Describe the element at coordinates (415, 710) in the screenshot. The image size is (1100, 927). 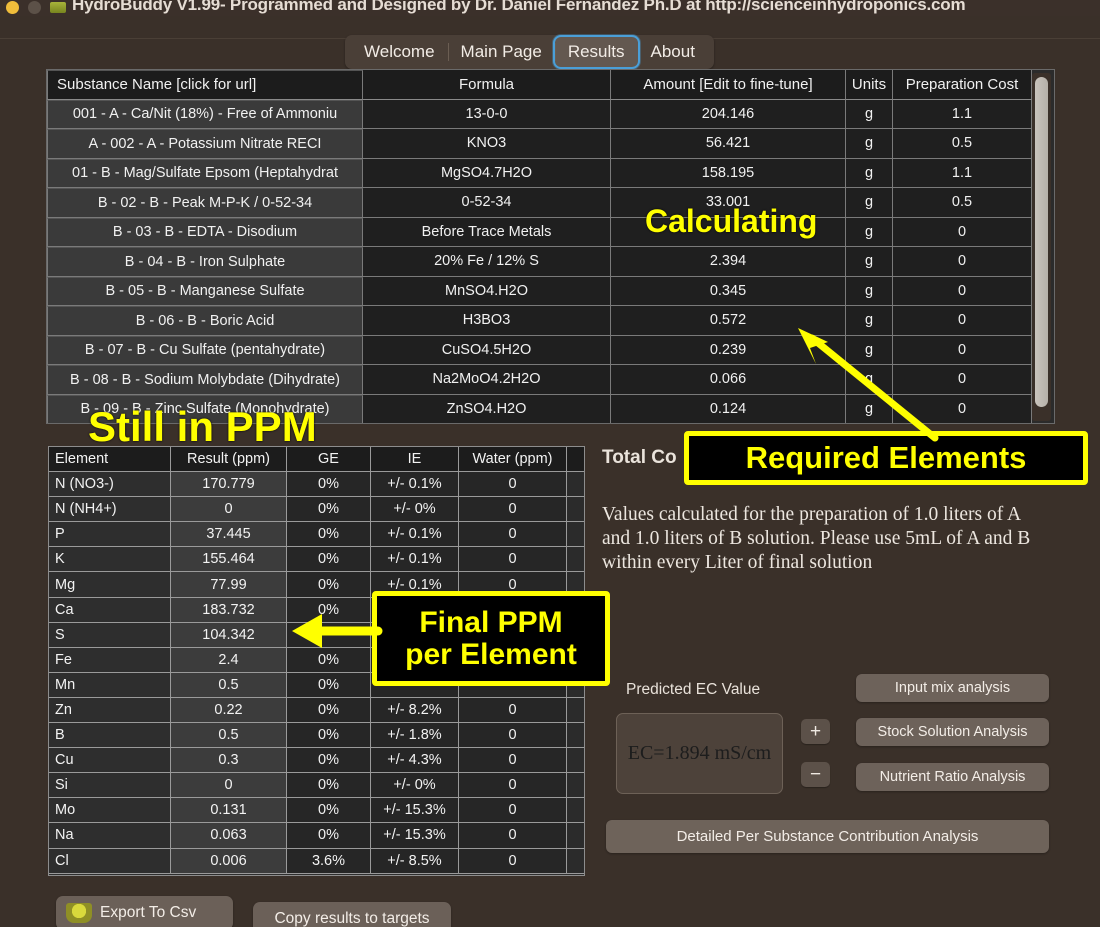
I see `elements-cell-ie: +/- 8.2%` at that location.